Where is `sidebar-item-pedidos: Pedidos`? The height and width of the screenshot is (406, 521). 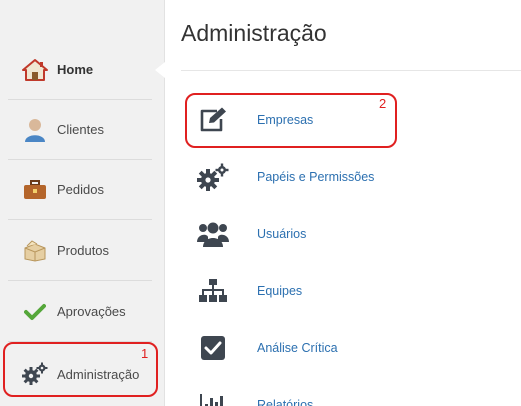 sidebar-item-pedidos: Pedidos is located at coordinates (80, 190).